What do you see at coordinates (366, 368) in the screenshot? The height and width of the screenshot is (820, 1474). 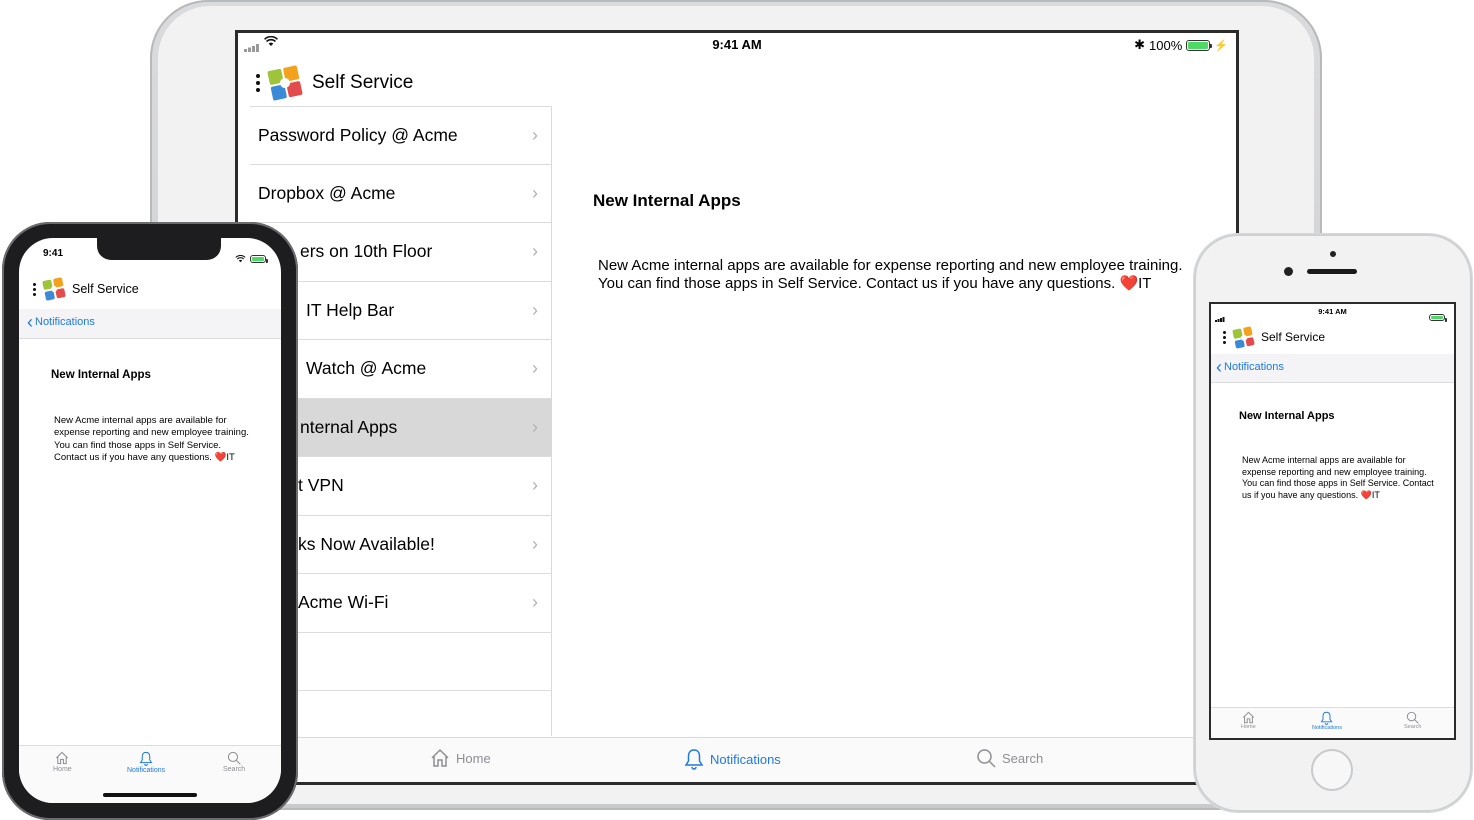 I see `list-item-label: Watch @ Acme` at bounding box center [366, 368].